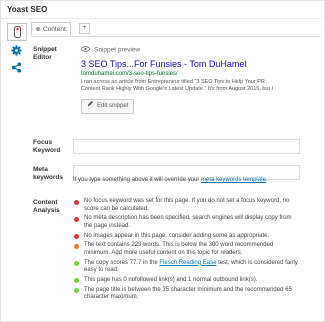 The height and width of the screenshot is (322, 325). What do you see at coordinates (46, 206) in the screenshot?
I see `content-analysis-label: Content Analysis` at bounding box center [46, 206].